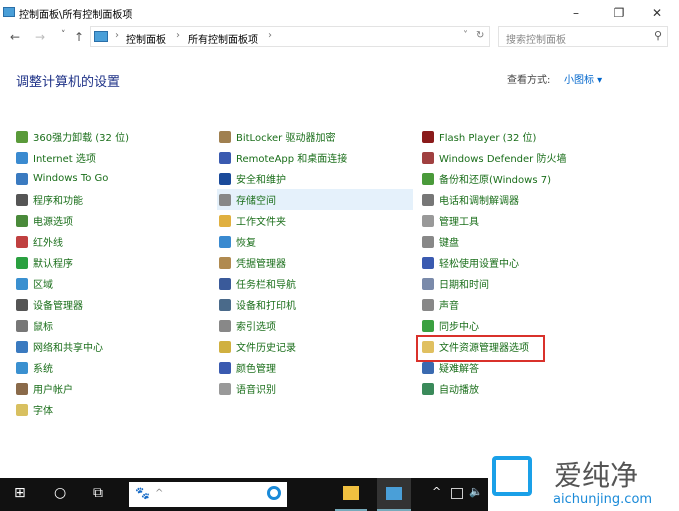 The image size is (679, 511). Describe the element at coordinates (63, 35) in the screenshot. I see `recent-locations-button: ˅` at that location.